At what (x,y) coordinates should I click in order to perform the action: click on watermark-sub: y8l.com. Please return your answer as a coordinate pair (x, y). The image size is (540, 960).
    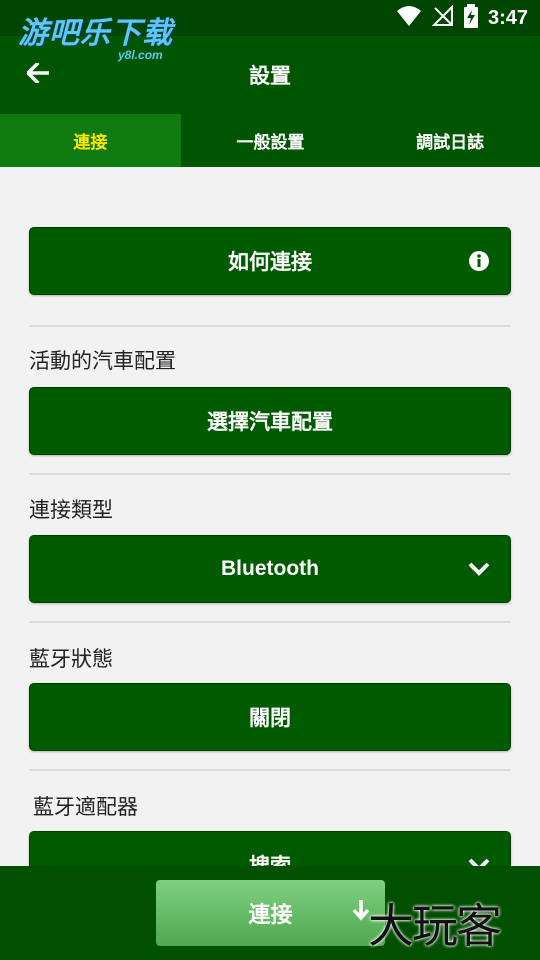
    Looking at the image, I should click on (140, 55).